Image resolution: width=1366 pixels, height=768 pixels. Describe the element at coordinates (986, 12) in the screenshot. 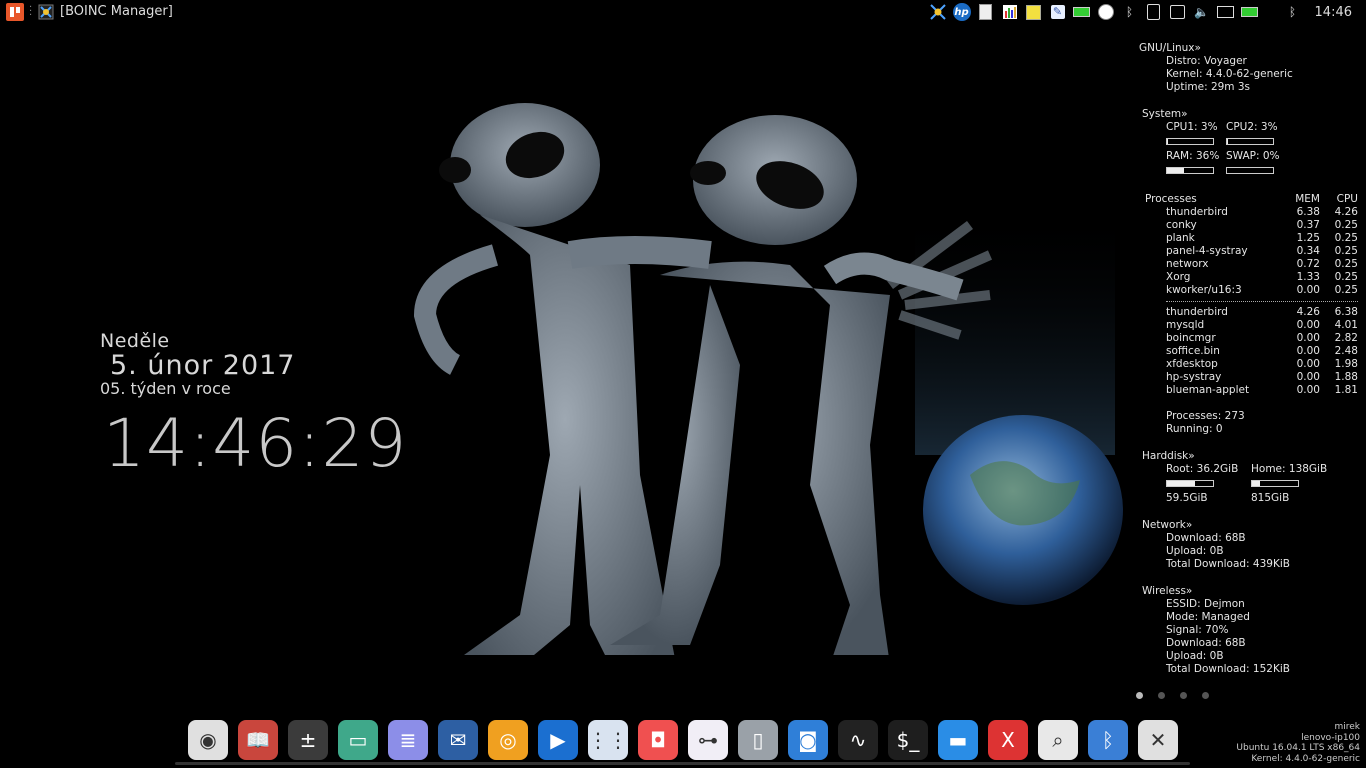

I see `document-icon` at that location.